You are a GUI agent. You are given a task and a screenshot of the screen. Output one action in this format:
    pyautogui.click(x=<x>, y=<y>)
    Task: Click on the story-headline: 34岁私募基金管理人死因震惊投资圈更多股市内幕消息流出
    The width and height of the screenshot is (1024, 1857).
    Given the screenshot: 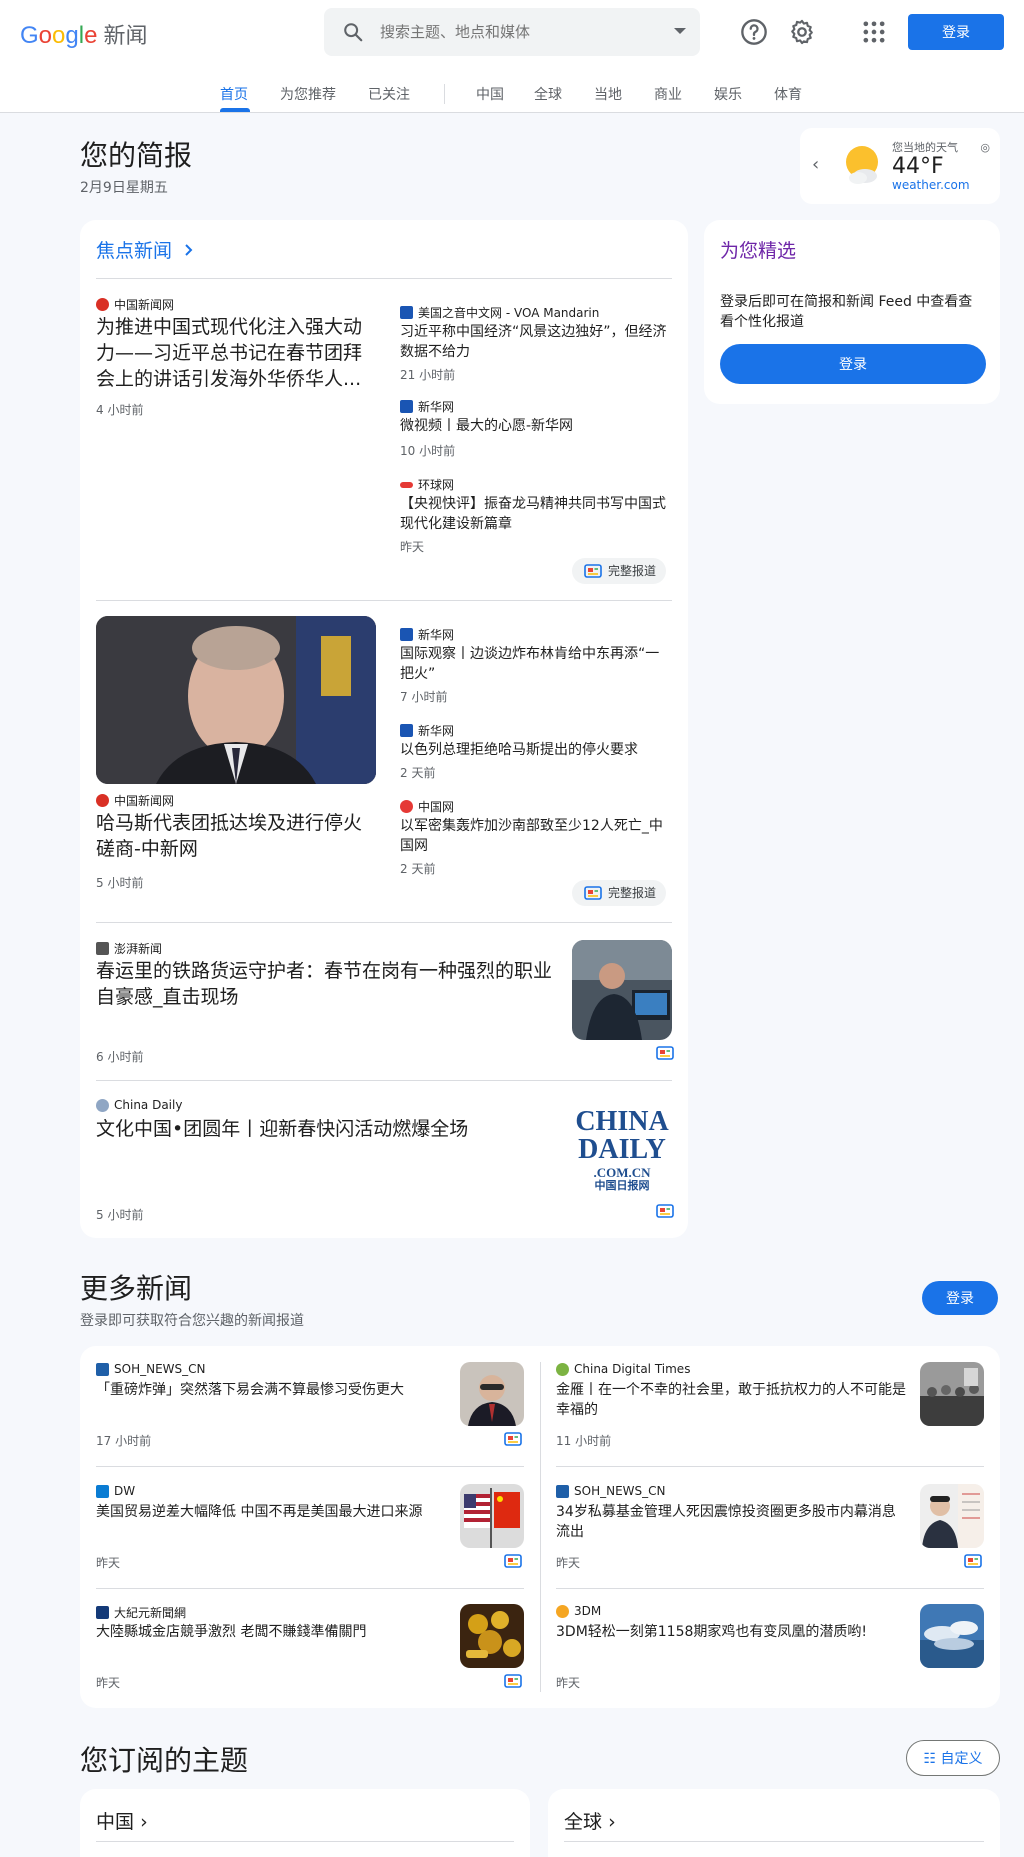 What is the action you would take?
    pyautogui.click(x=731, y=1522)
    